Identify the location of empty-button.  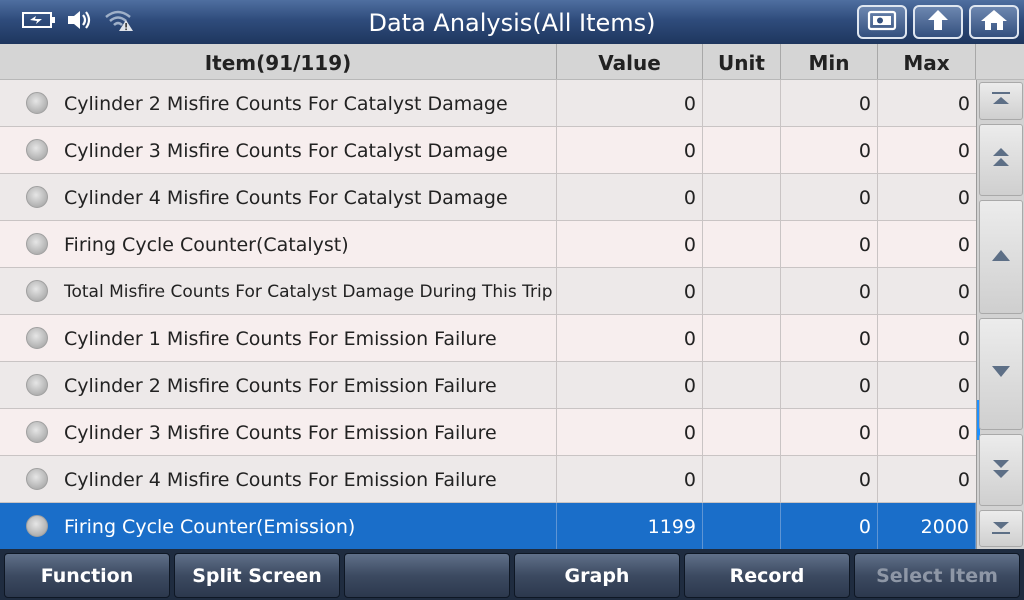
(427, 575).